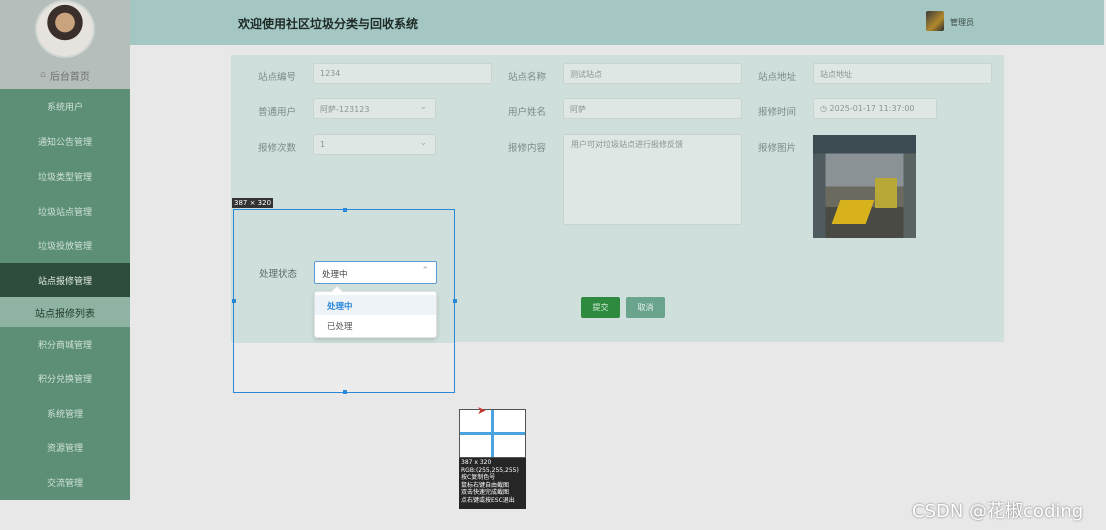  I want to click on sidebar-item-notice: 通知公告管理, so click(65, 141).